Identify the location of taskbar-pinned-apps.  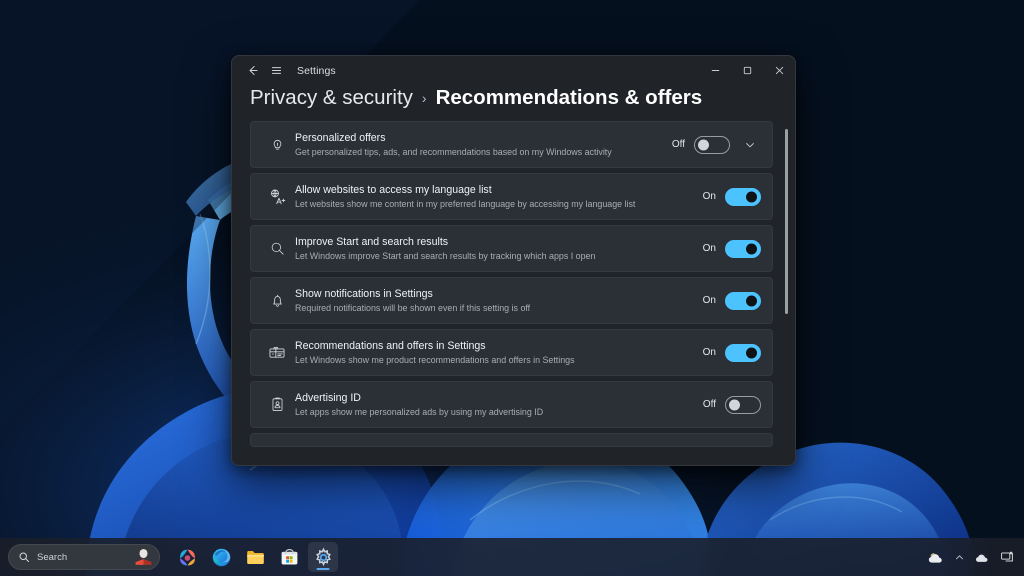
(255, 557).